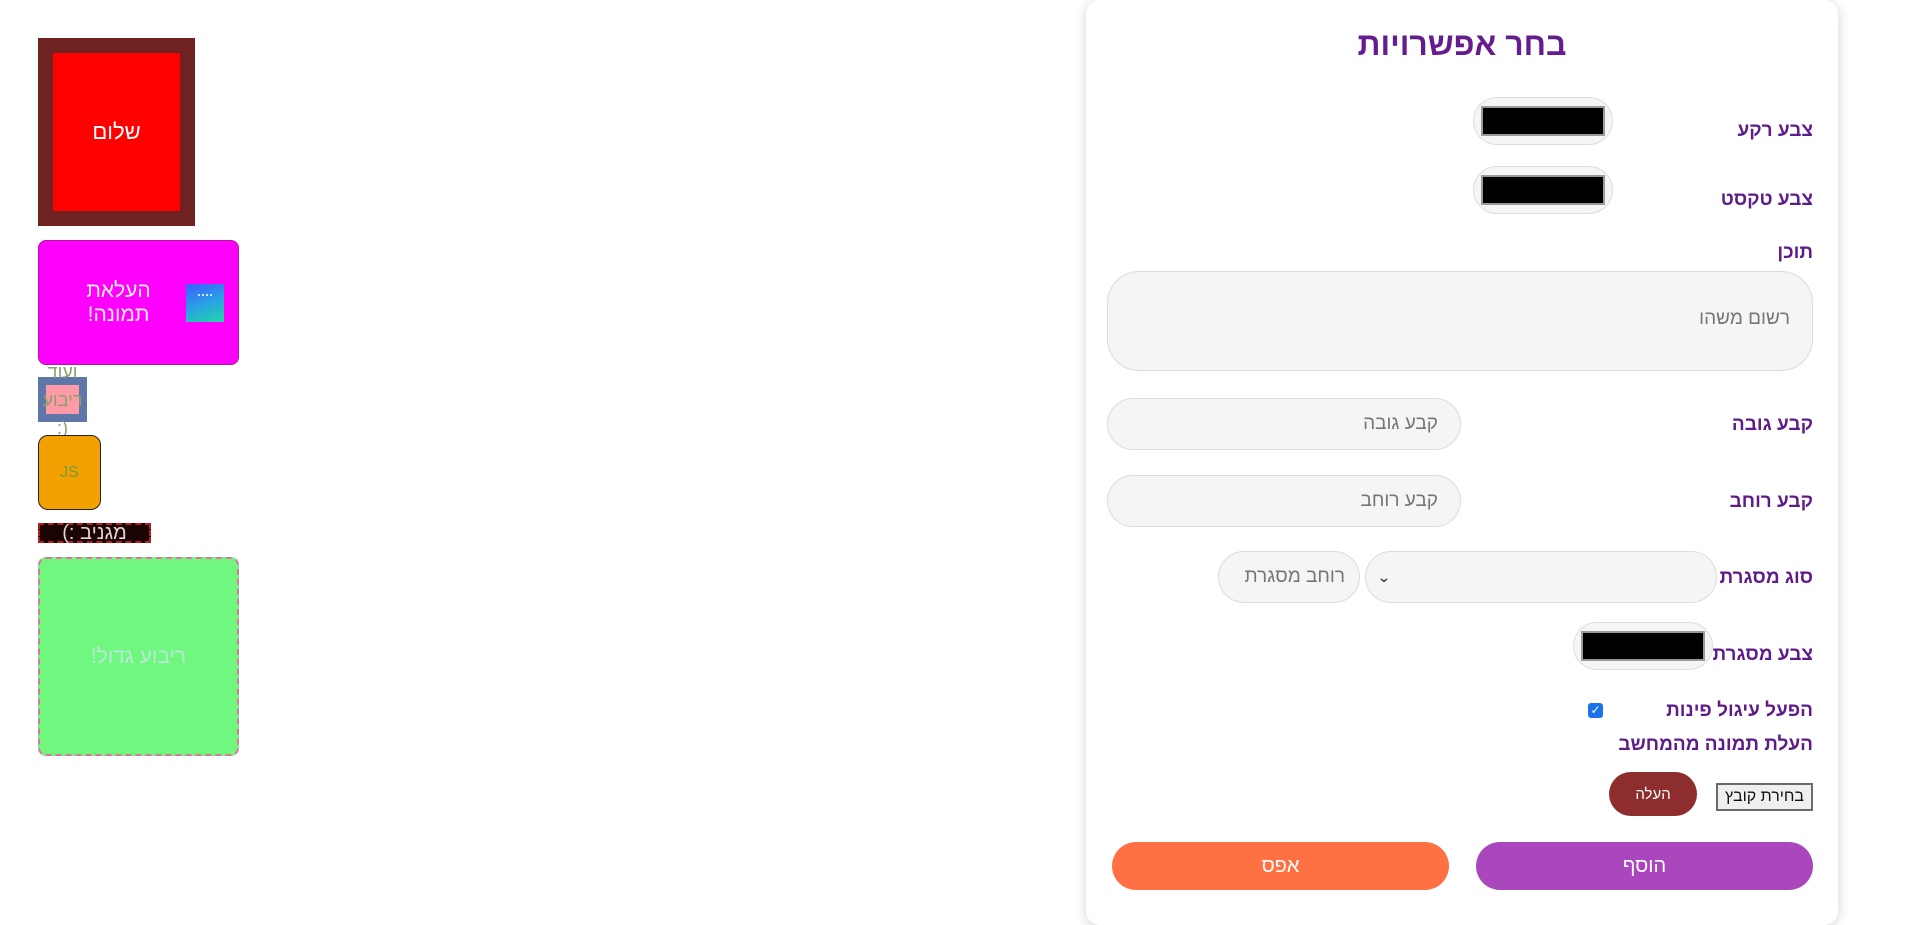 The width and height of the screenshot is (1918, 925). I want to click on box-text-line-1: ועוד, so click(62, 371).